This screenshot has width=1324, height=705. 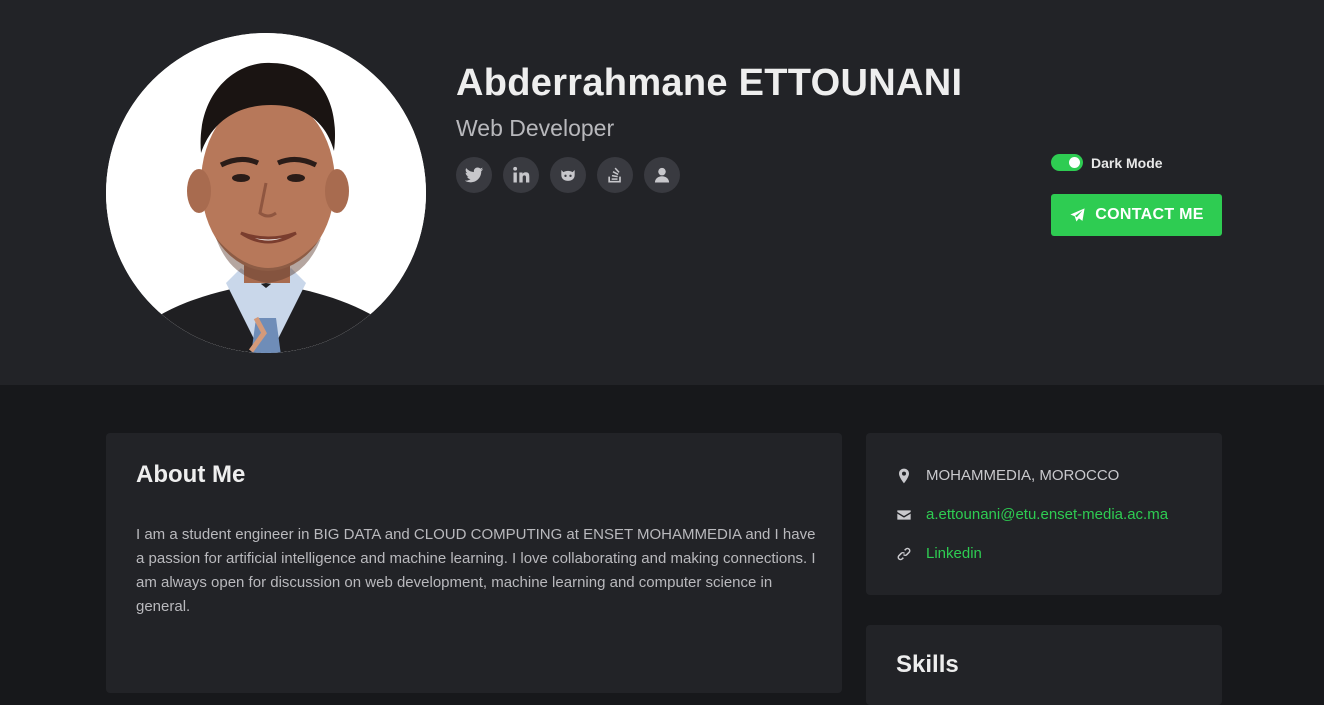 What do you see at coordinates (535, 128) in the screenshot?
I see `profile-role: Web Developer` at bounding box center [535, 128].